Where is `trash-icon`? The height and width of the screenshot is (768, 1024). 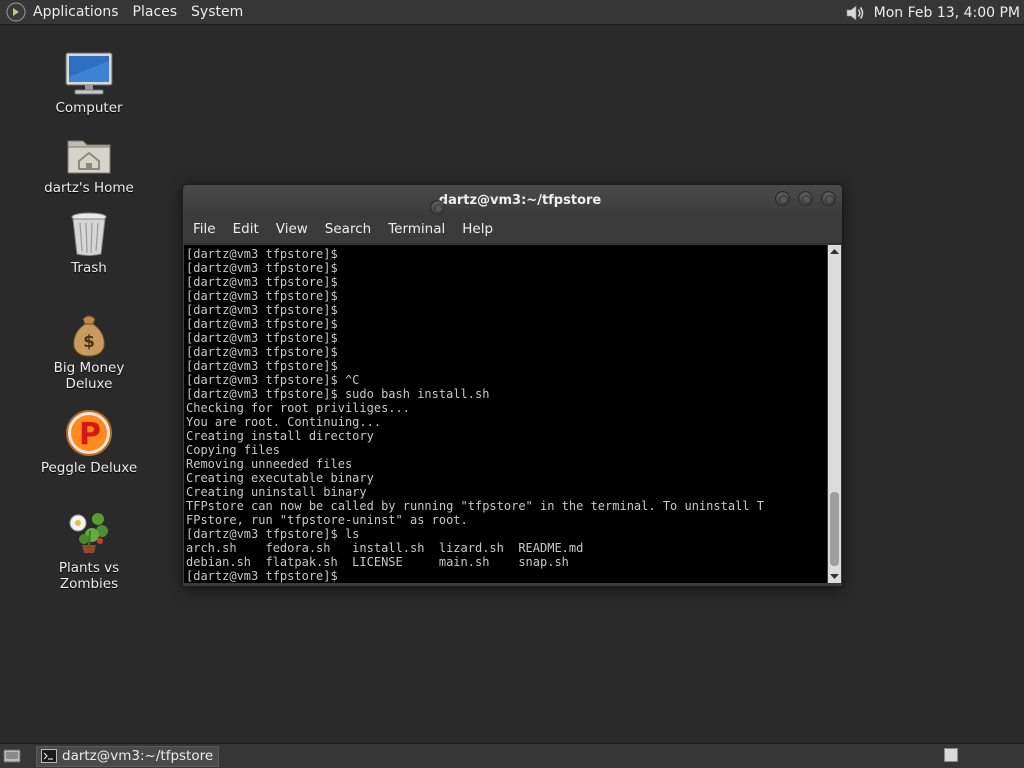
trash-icon is located at coordinates (89, 231).